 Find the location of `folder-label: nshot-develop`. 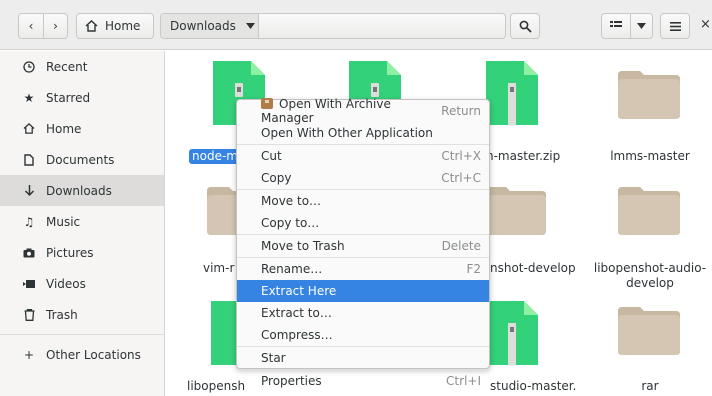

folder-label: nshot-develop is located at coordinates (533, 268).